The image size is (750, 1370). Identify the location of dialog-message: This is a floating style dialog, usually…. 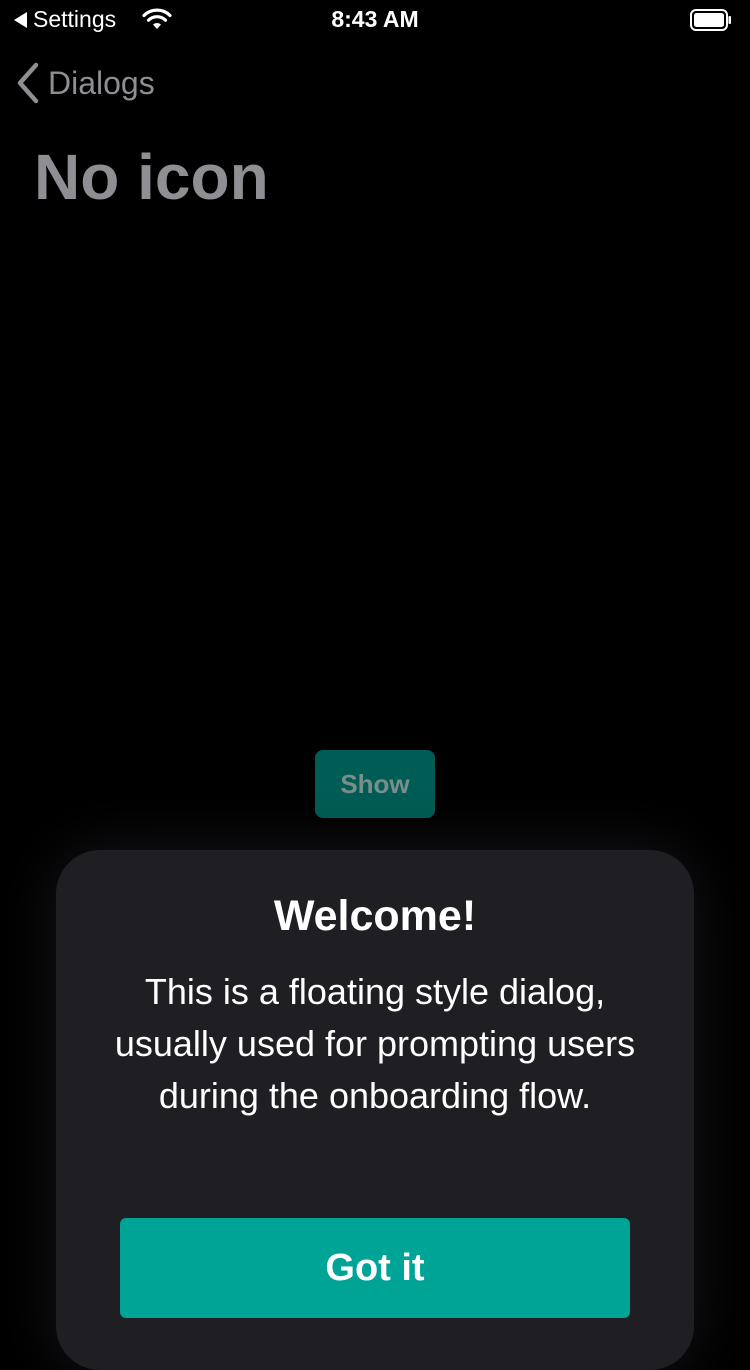
(375, 1043).